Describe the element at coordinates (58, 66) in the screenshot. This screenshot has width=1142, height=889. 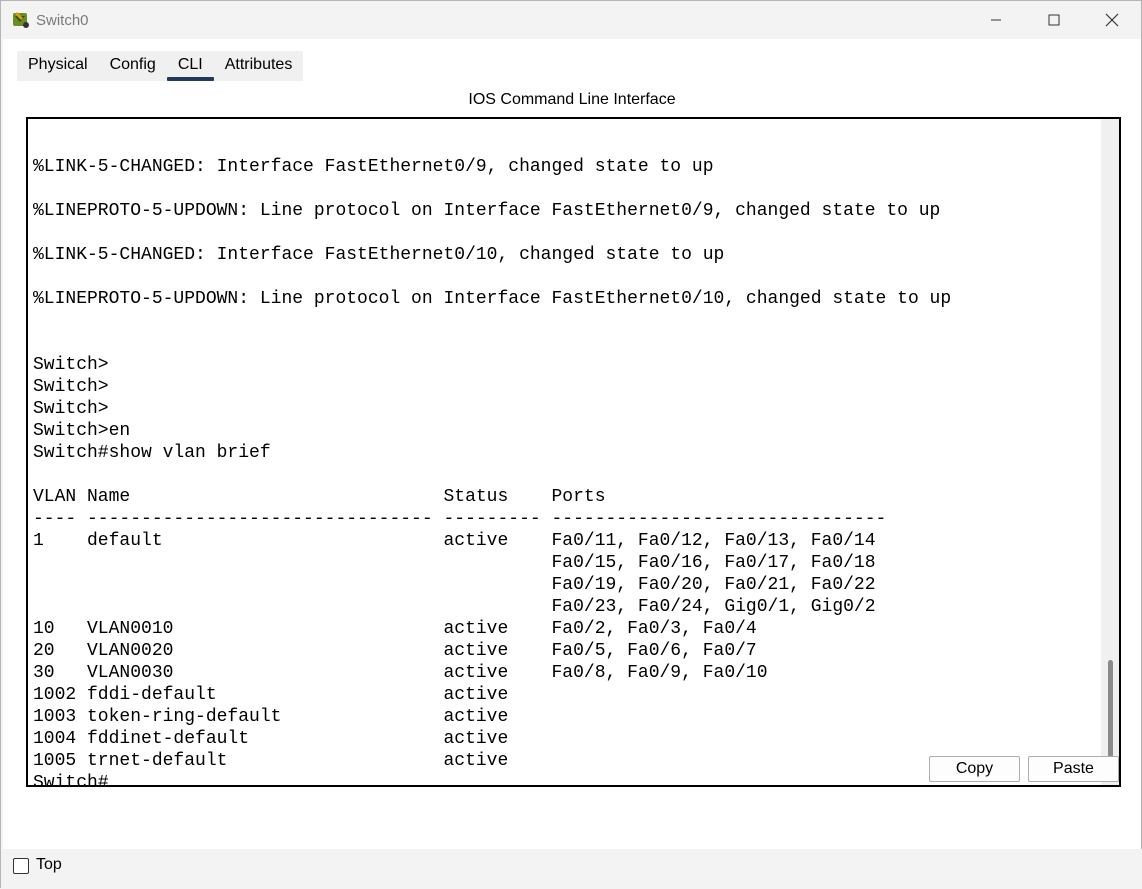
I see `tab-physical: Physical` at that location.